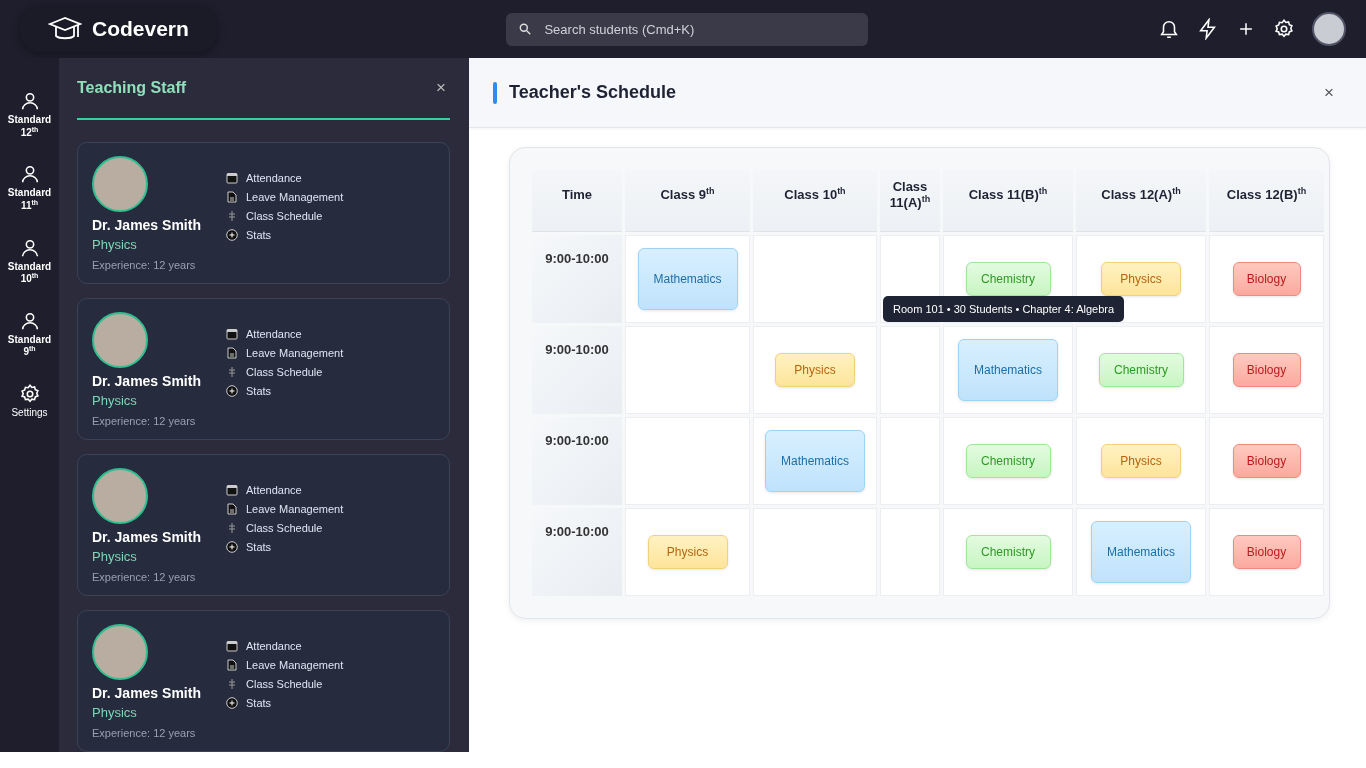  Describe the element at coordinates (140, 29) in the screenshot. I see `brand-name: Codevern` at that location.